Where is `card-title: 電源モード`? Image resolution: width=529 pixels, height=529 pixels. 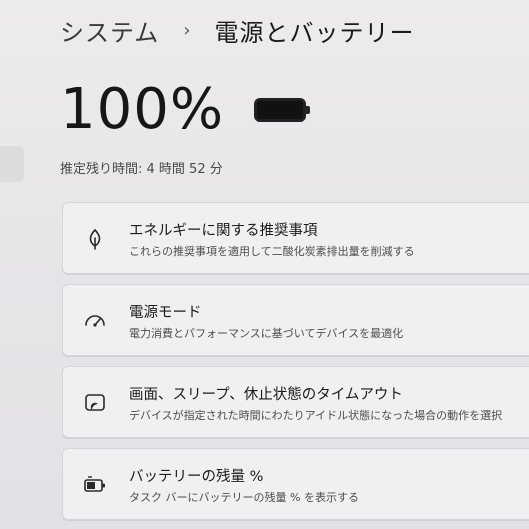
card-title: 電源モード is located at coordinates (165, 313).